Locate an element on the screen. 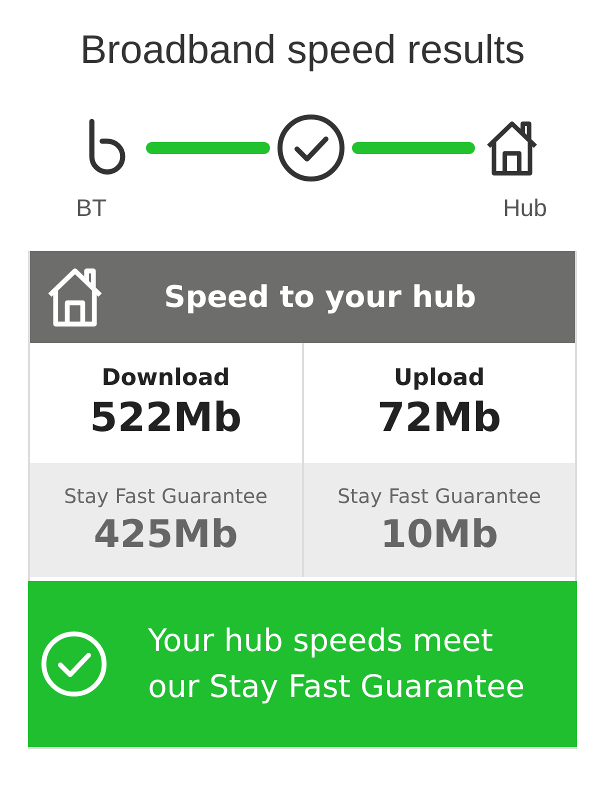 This screenshot has height=800, width=605. bt-label: BT is located at coordinates (91, 209).